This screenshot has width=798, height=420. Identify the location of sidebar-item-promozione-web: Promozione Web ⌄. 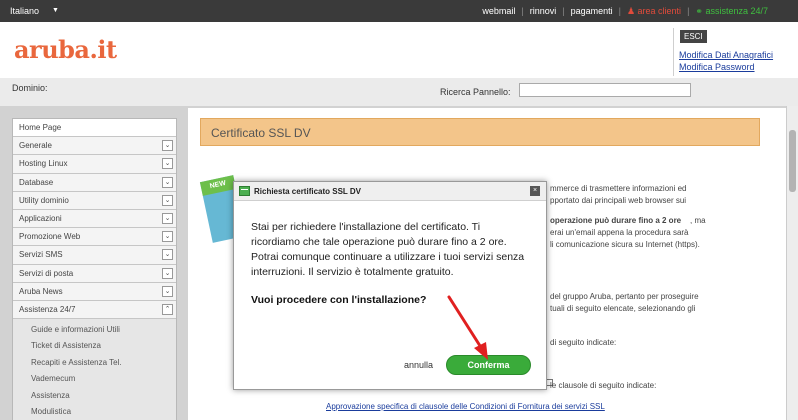
(94, 237).